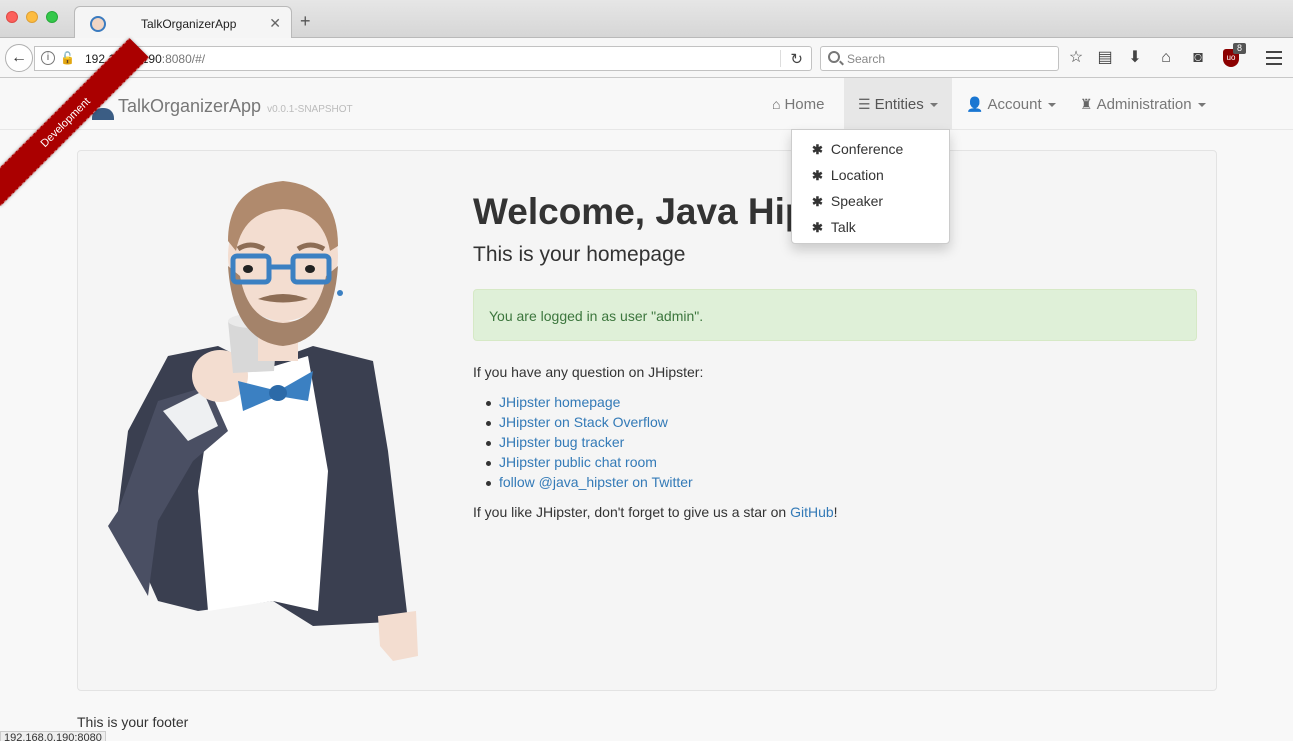 The image size is (1293, 741). What do you see at coordinates (589, 484) in the screenshot?
I see `link-twitter: follow @java_hipster on Twitter` at bounding box center [589, 484].